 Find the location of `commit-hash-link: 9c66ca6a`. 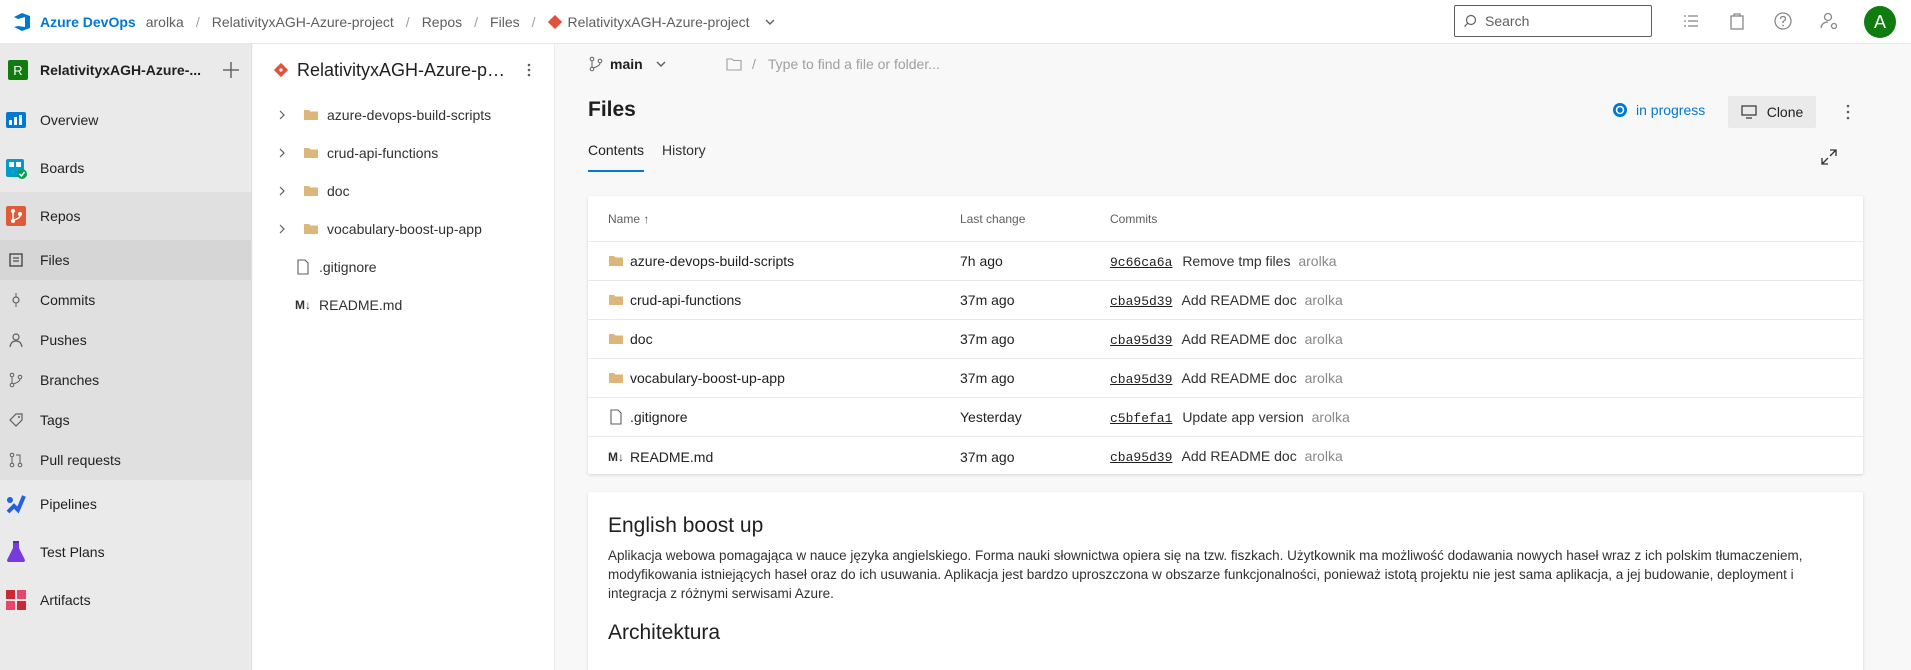

commit-hash-link: 9c66ca6a is located at coordinates (1141, 262).